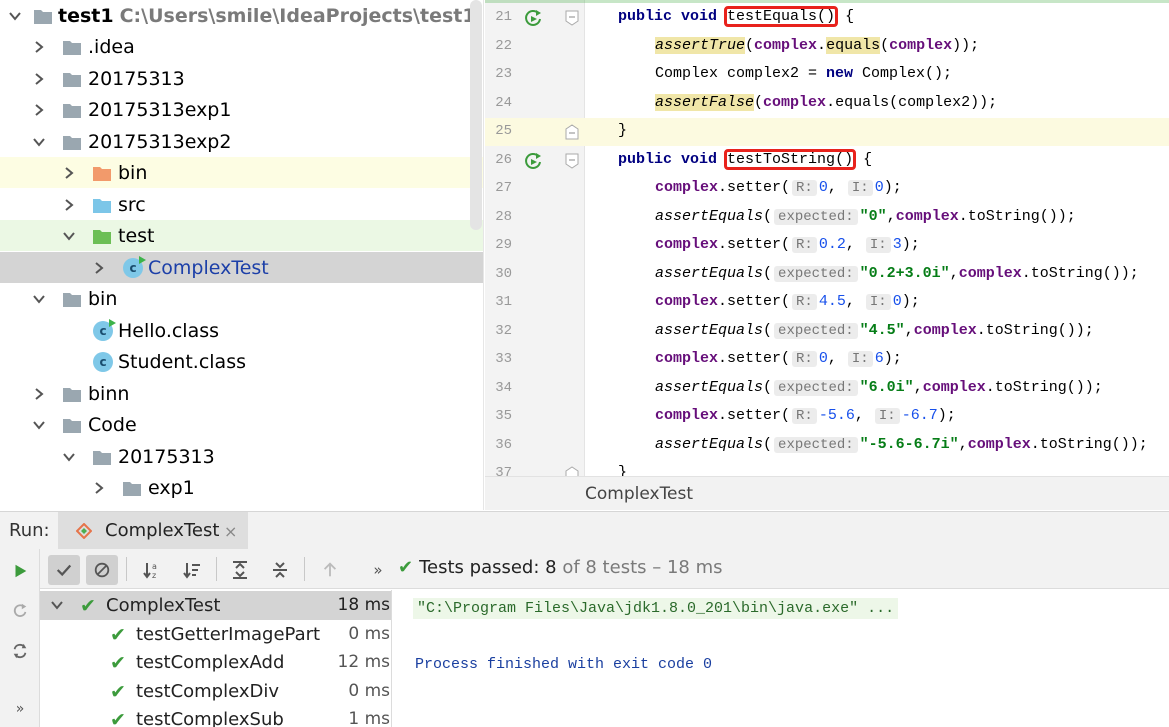  I want to click on test-duration: 18 ms, so click(363, 605).